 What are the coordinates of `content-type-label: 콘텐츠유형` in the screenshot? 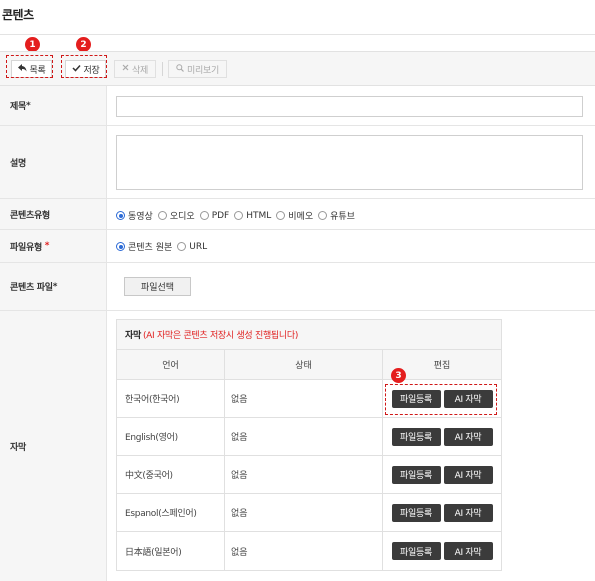 It's located at (53, 214).